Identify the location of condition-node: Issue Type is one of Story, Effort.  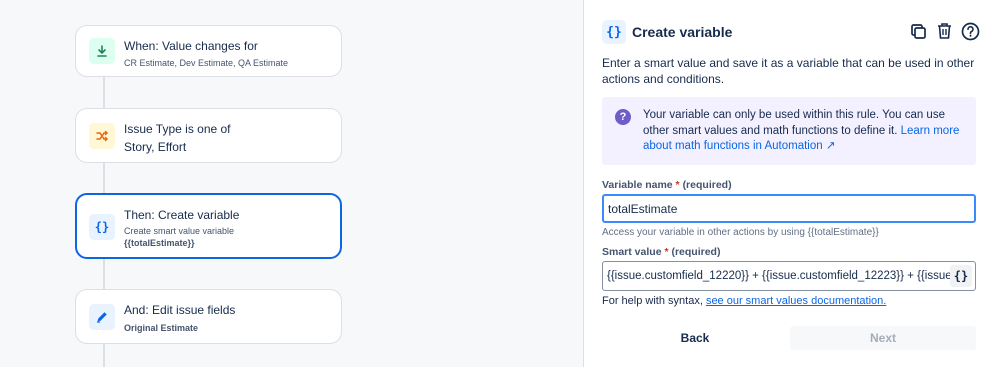
(208, 135).